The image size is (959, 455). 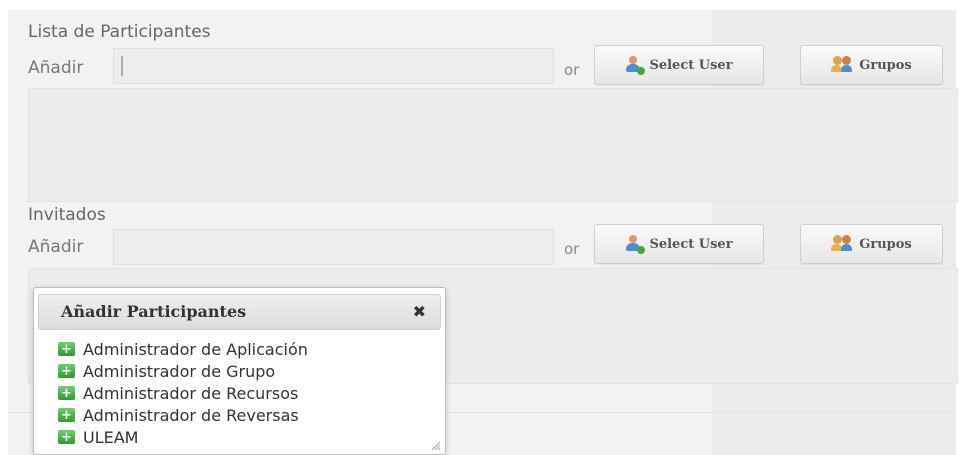 I want to click on guests-title: Invitados, so click(x=67, y=215).